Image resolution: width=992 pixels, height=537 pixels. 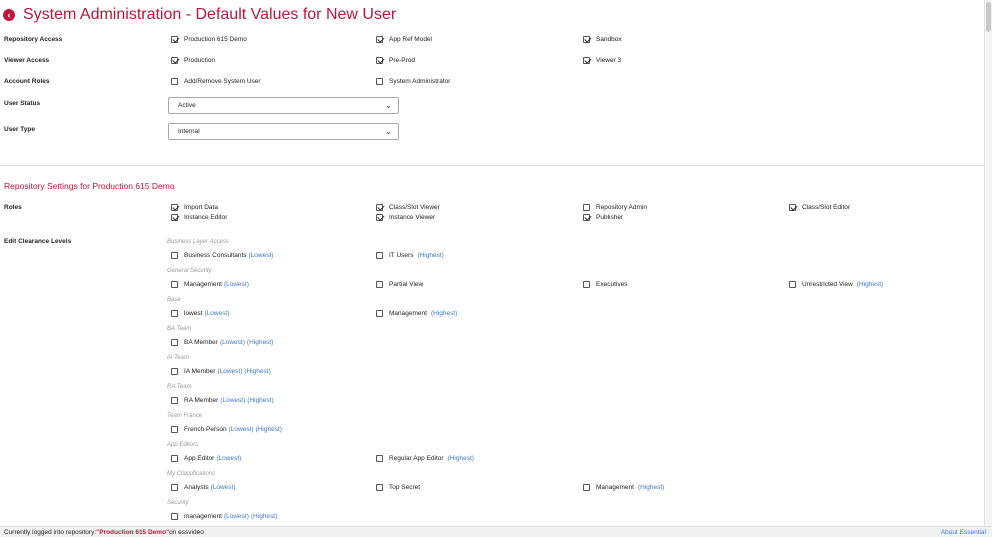 I want to click on checkbox-viewer-3: Viewer 3, so click(x=602, y=60).